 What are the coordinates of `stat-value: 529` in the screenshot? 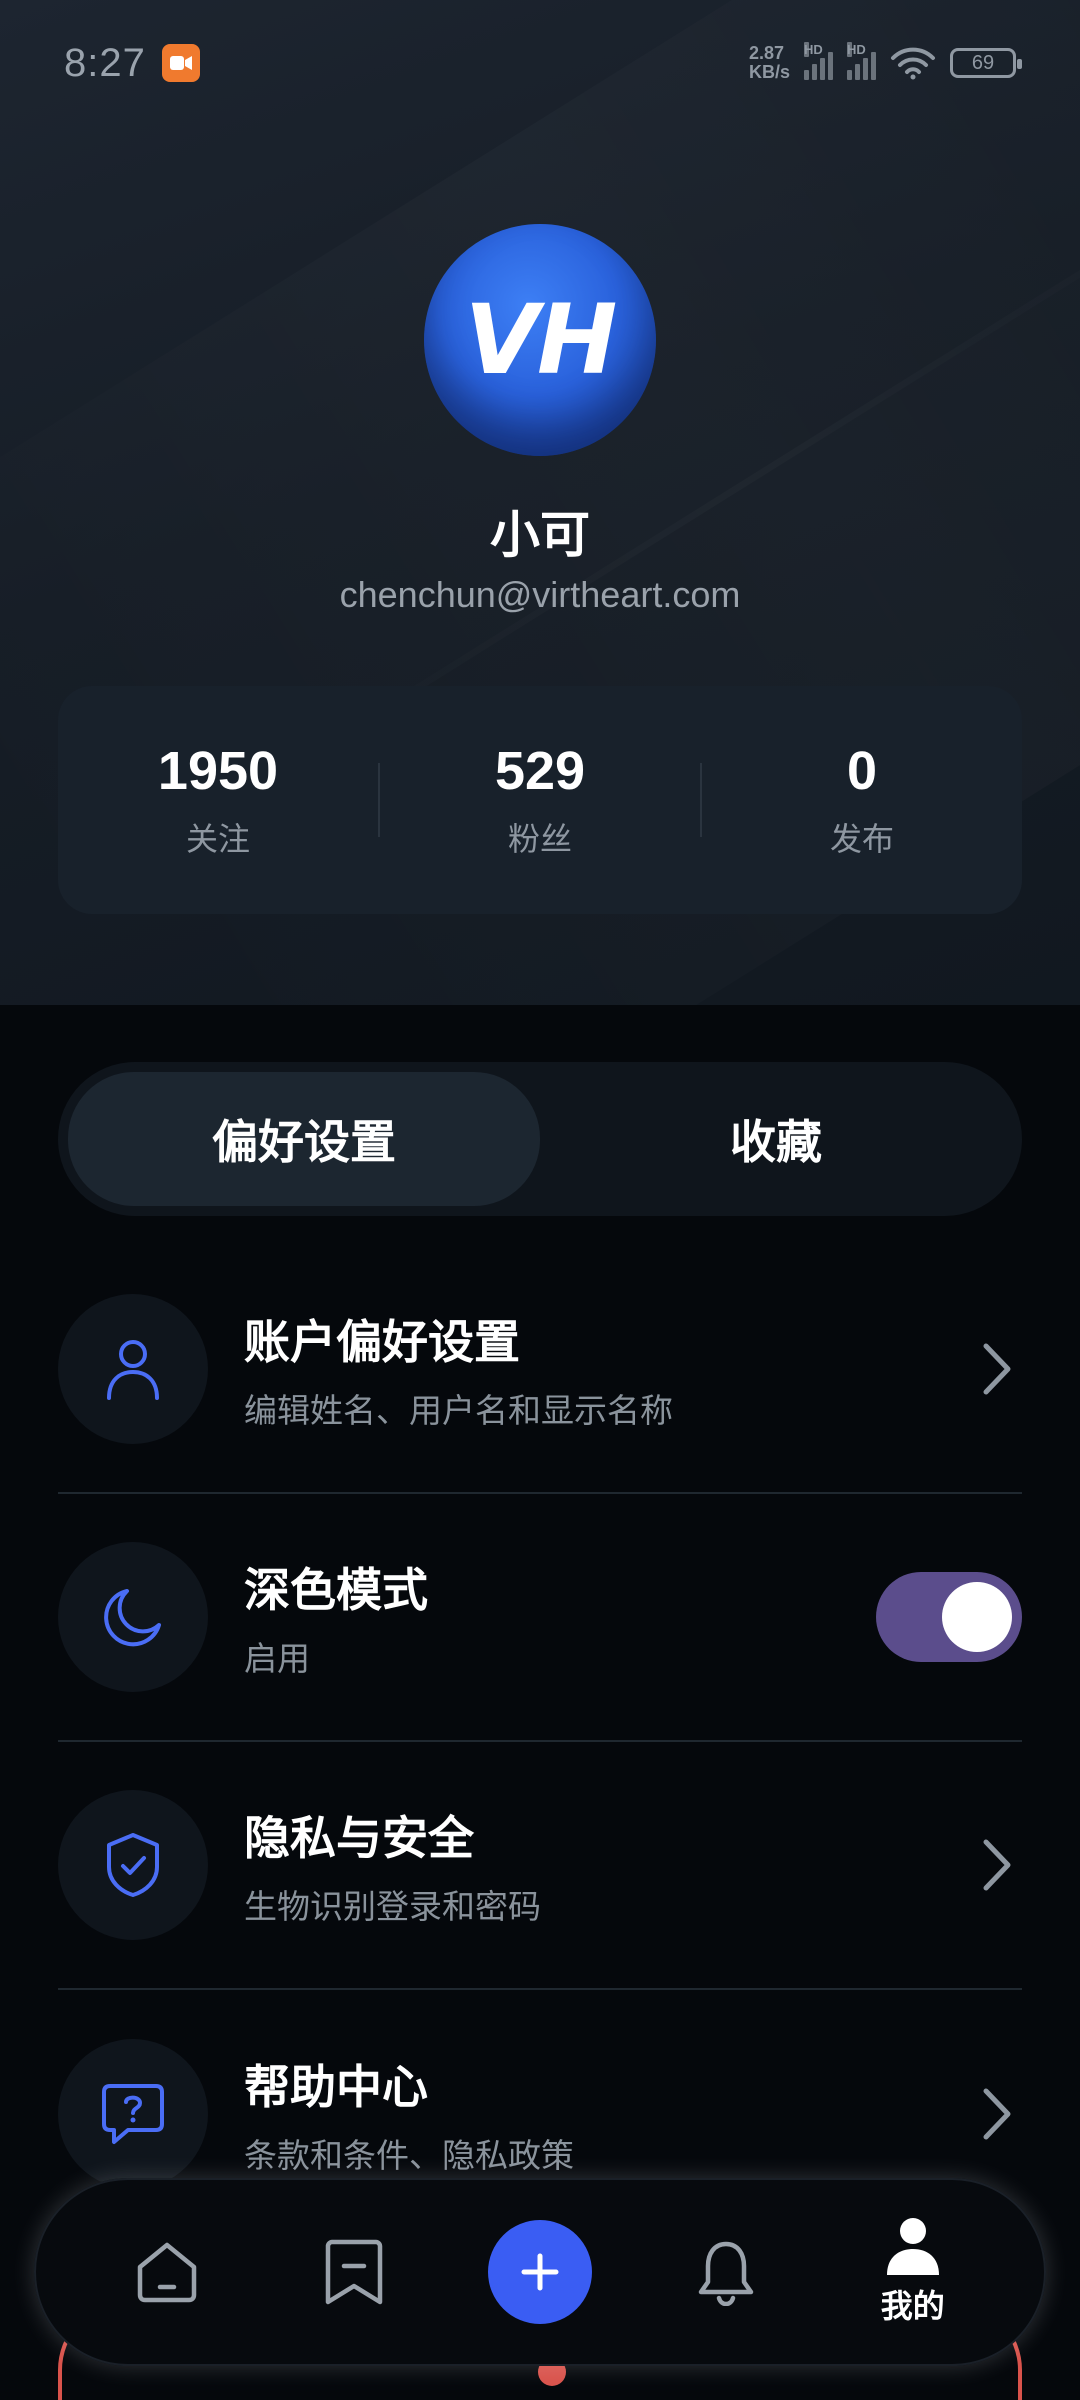 It's located at (540, 771).